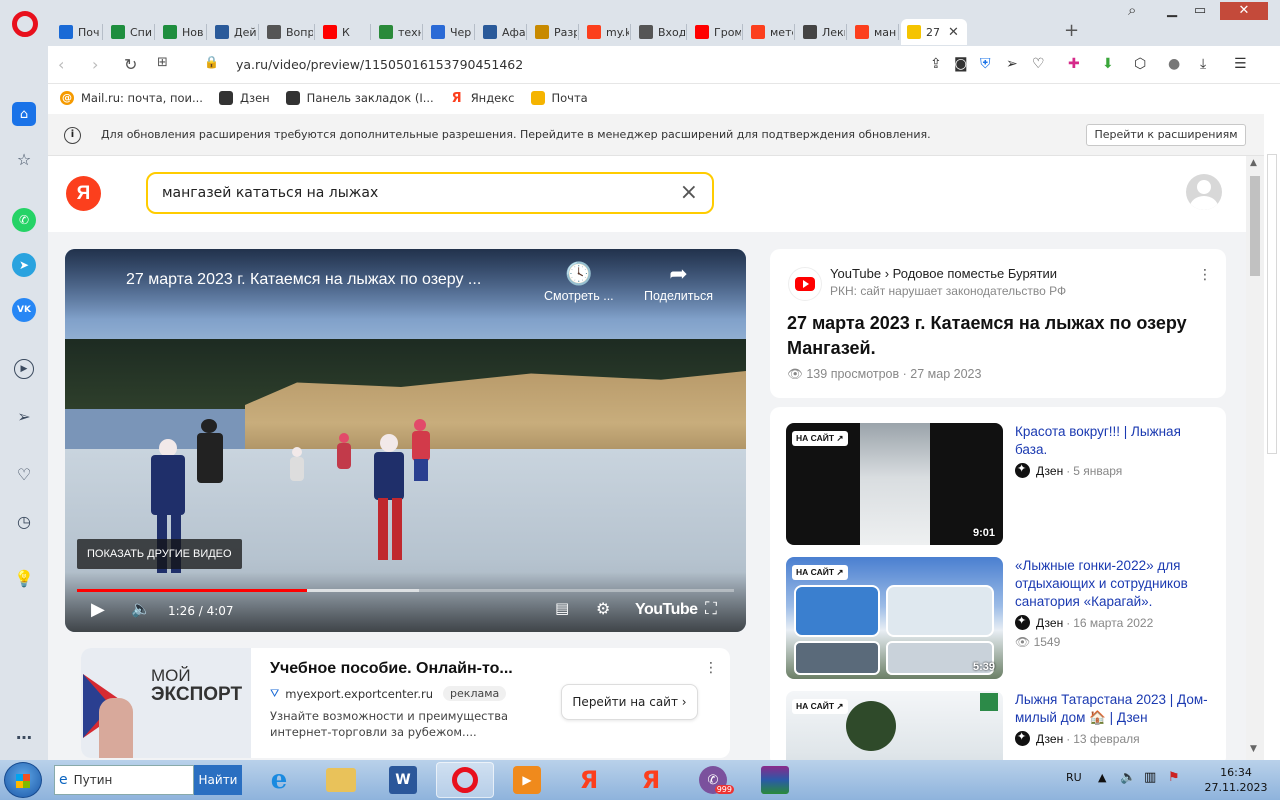  Describe the element at coordinates (527, 780) in the screenshot. I see `taskbar-media-icon: ▶` at that location.